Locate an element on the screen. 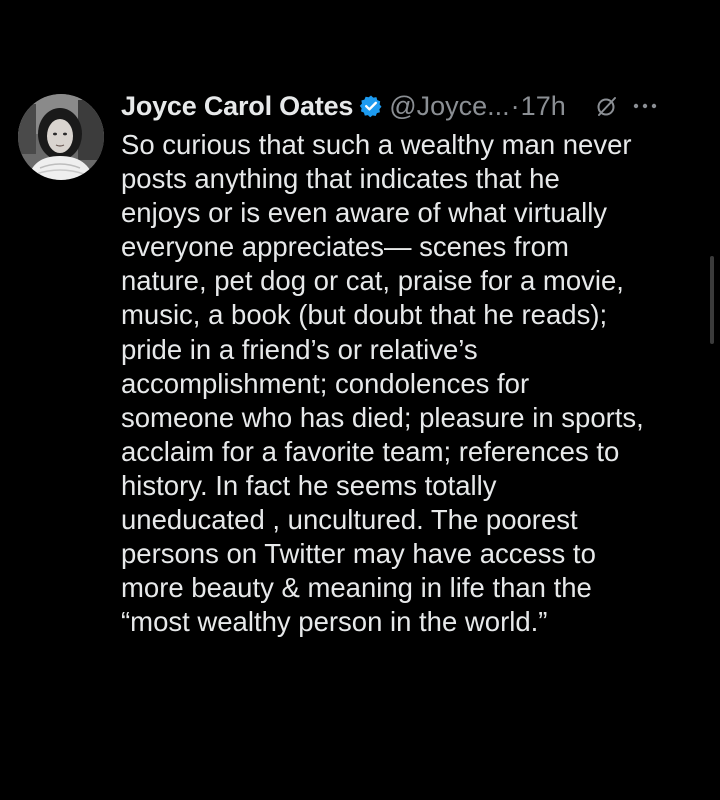  grok-icon is located at coordinates (607, 106).